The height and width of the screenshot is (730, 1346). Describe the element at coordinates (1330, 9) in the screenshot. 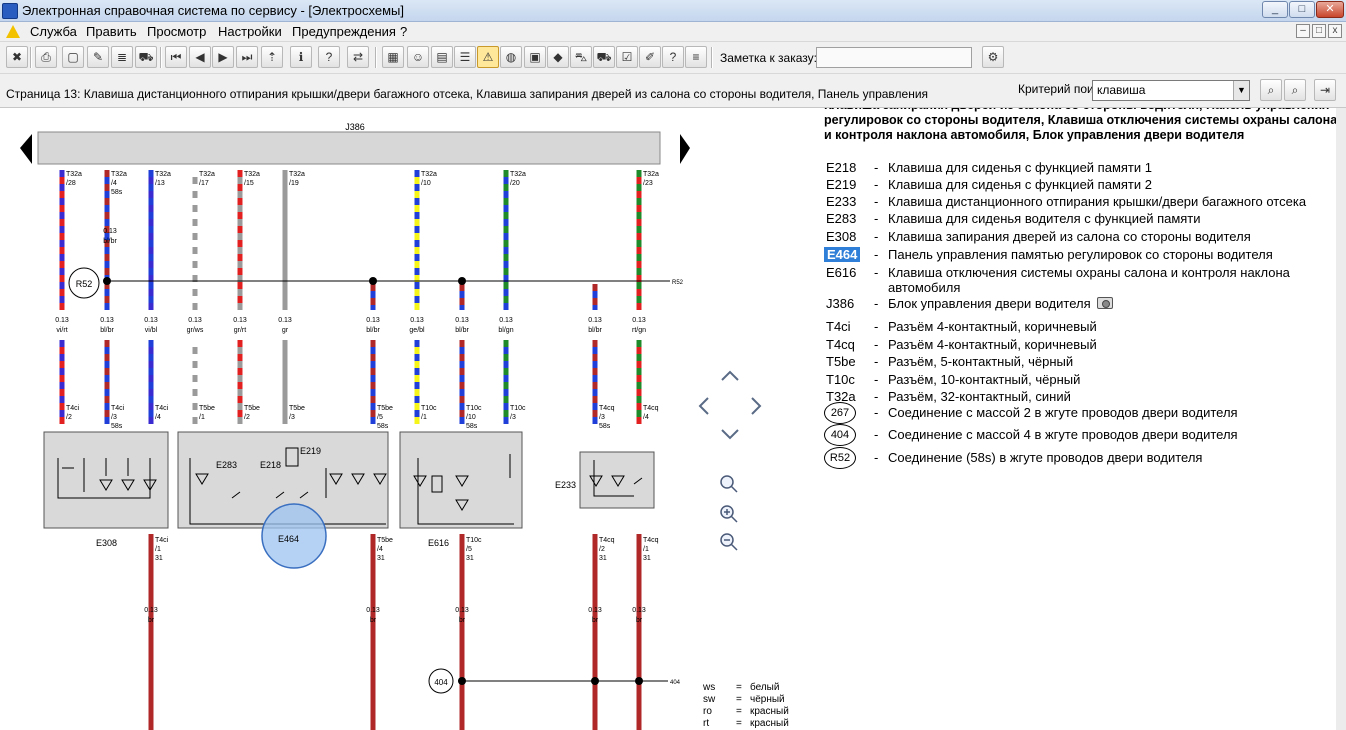

I see `close-button: ✕` at that location.